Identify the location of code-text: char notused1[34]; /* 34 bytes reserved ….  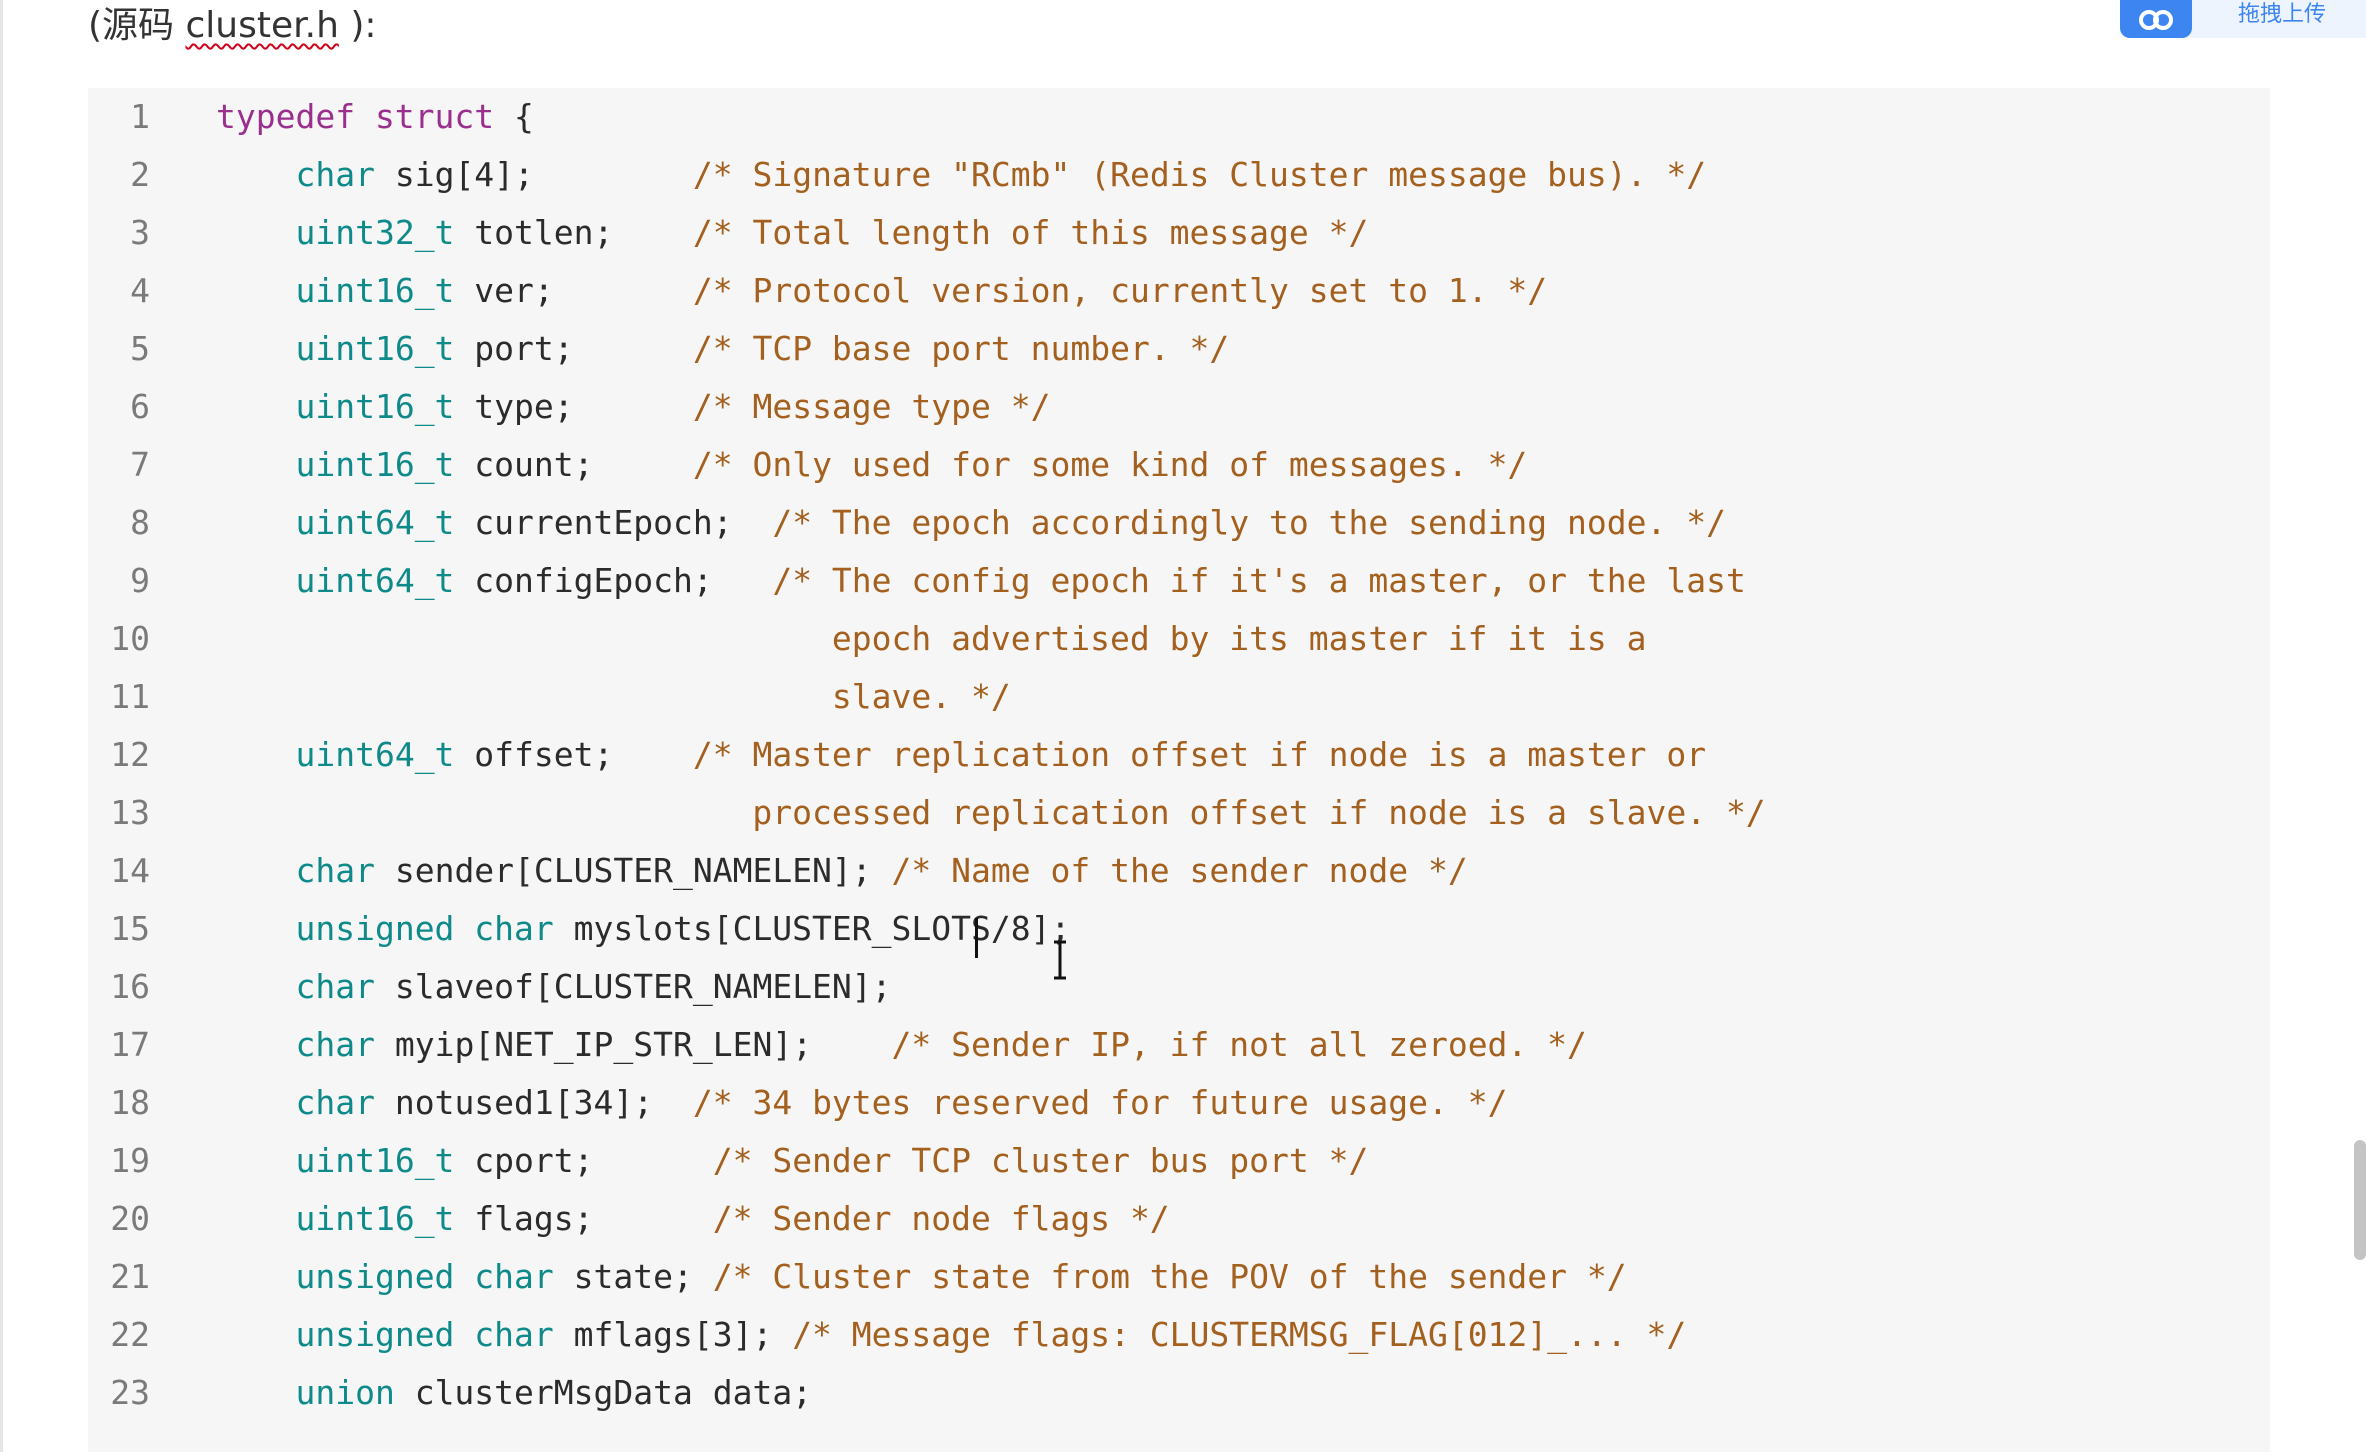
(861, 1103).